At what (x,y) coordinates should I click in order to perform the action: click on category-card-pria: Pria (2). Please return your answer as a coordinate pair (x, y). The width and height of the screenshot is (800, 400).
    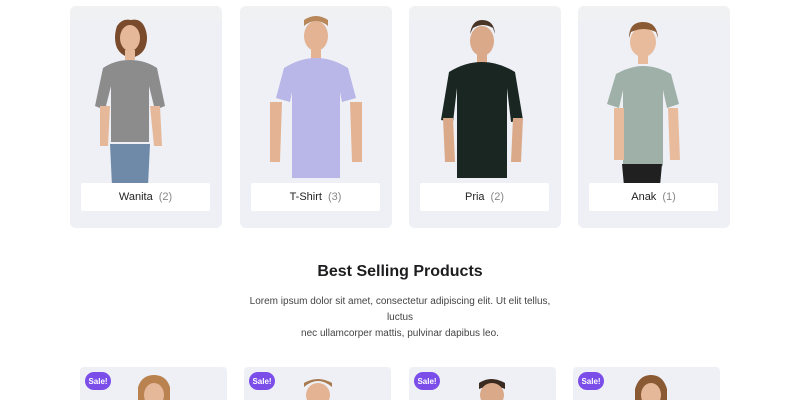
    Looking at the image, I should click on (485, 117).